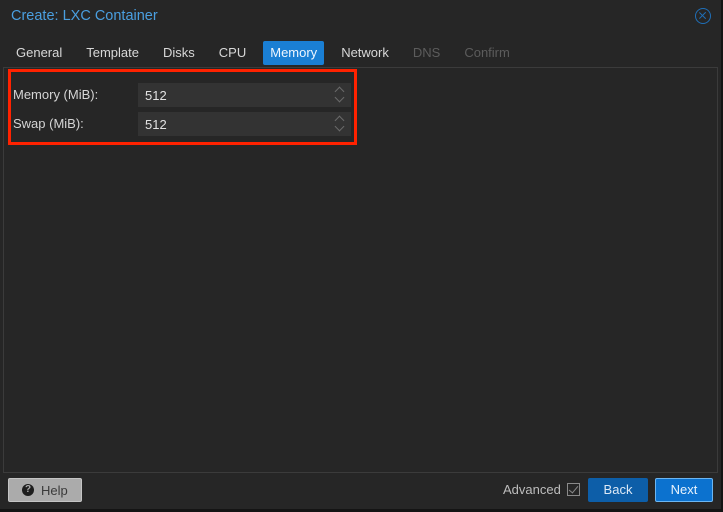 The image size is (723, 512). What do you see at coordinates (532, 489) in the screenshot?
I see `advanced-label: Advanced` at bounding box center [532, 489].